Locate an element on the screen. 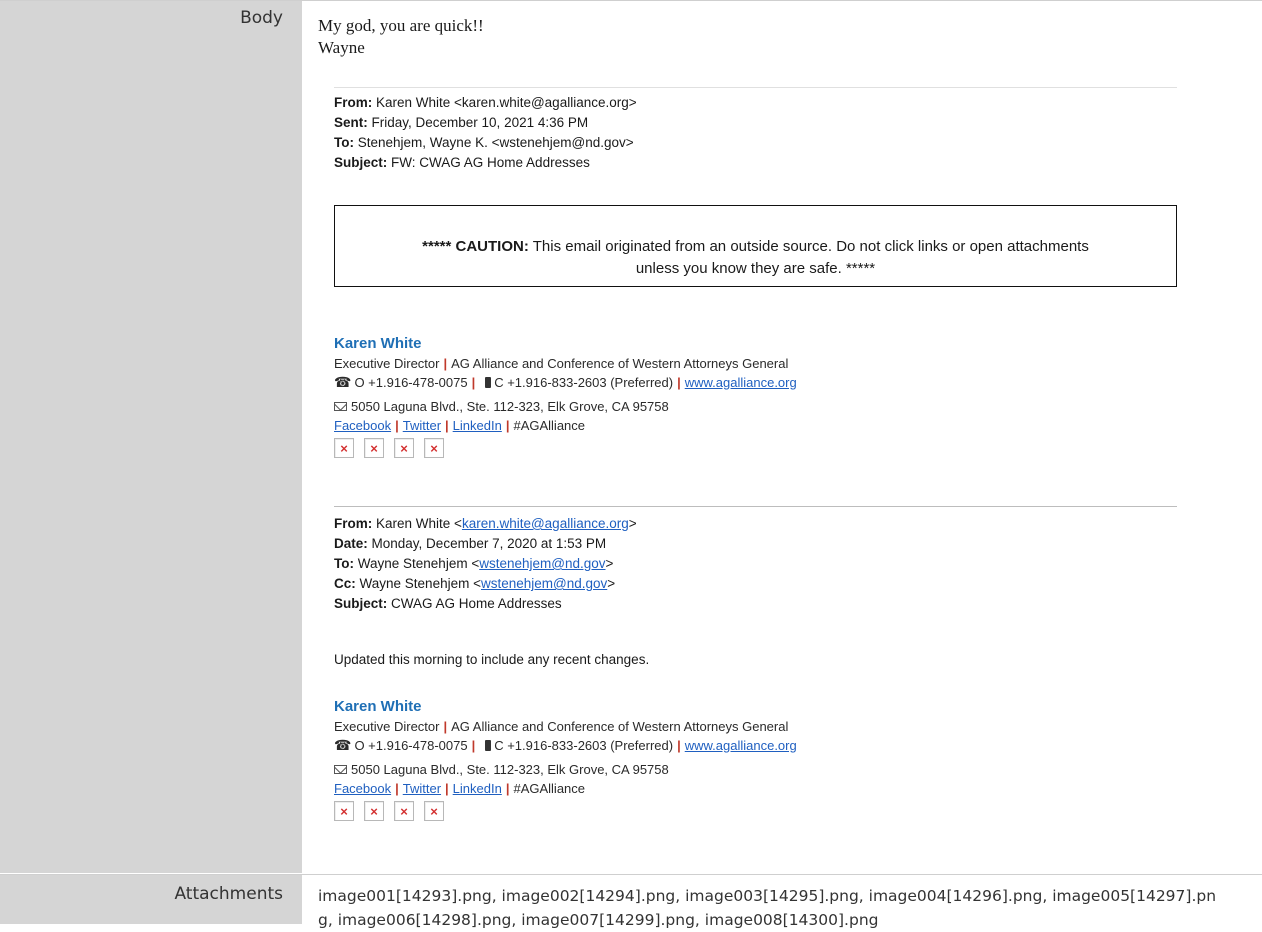 This screenshot has width=1262, height=932. subject-line: Subject: CWAG AG Home Addresses is located at coordinates (448, 603).